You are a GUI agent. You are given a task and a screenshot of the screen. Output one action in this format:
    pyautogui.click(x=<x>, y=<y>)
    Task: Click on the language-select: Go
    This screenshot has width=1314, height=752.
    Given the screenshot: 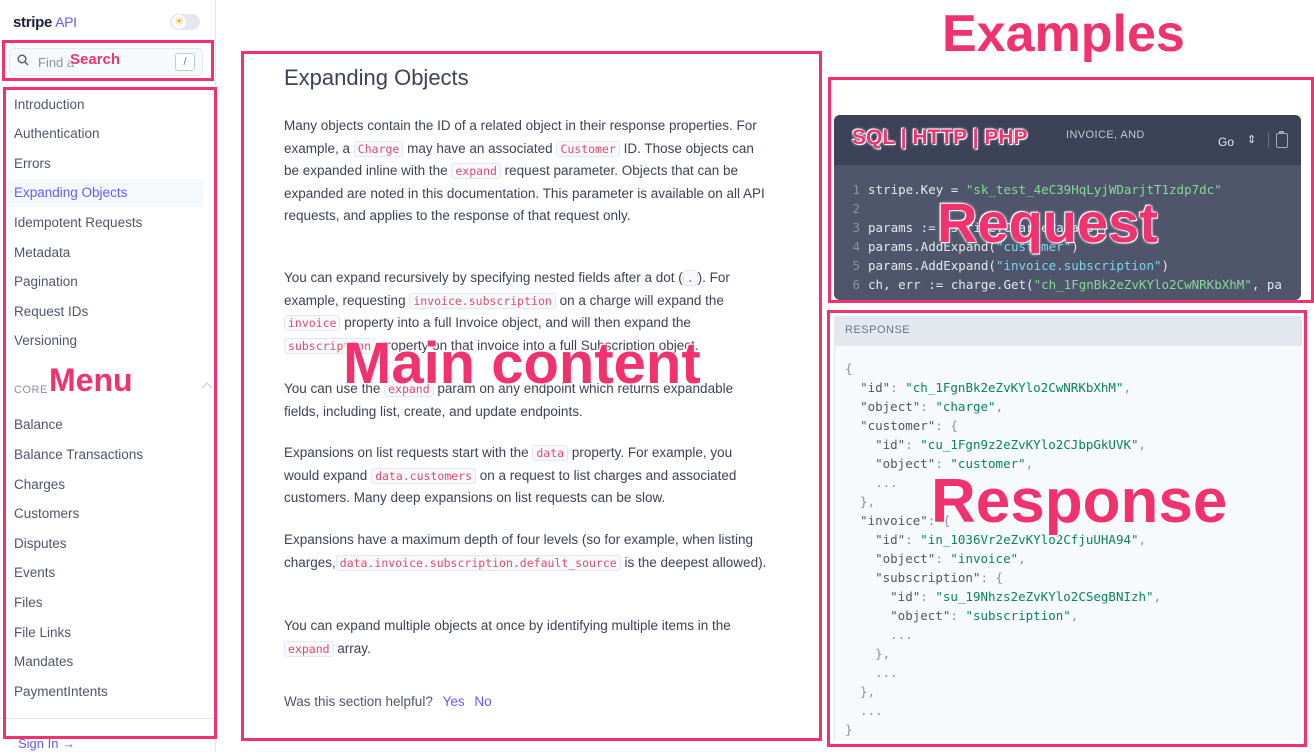 What is the action you would take?
    pyautogui.click(x=1226, y=142)
    